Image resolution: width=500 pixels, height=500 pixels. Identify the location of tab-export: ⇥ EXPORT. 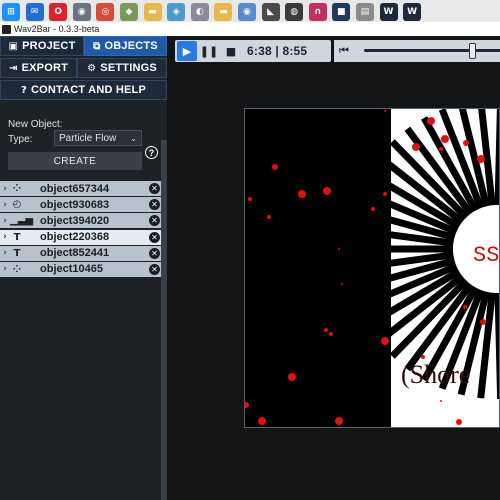
(38, 68).